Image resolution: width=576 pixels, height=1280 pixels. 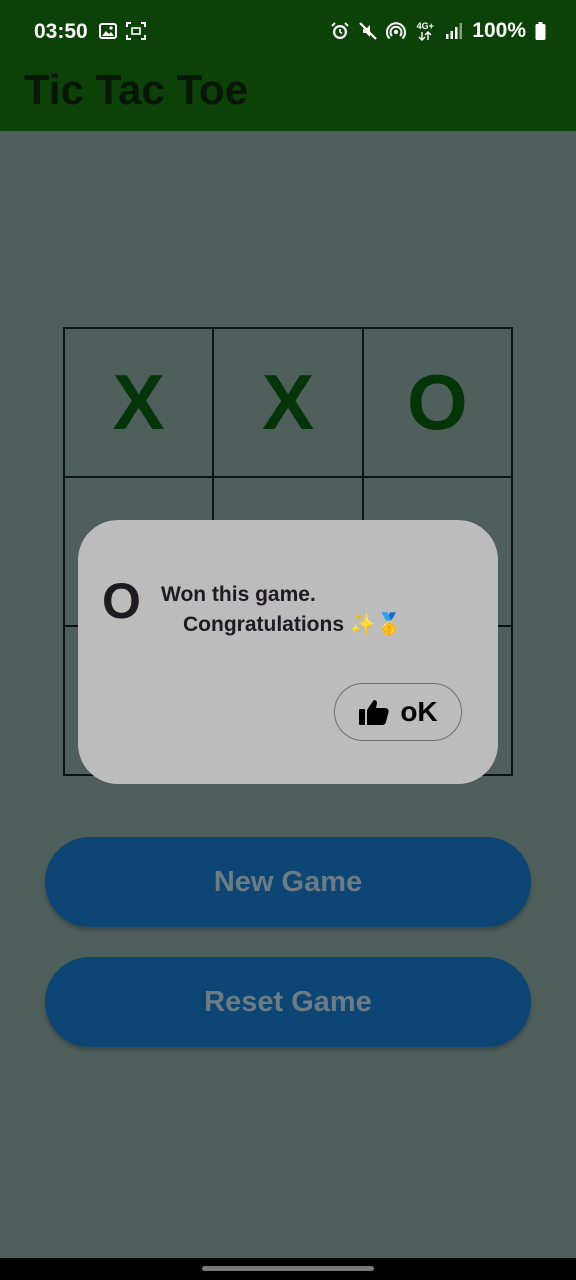 What do you see at coordinates (288, 1002) in the screenshot?
I see `reset-game-button: Reset Game` at bounding box center [288, 1002].